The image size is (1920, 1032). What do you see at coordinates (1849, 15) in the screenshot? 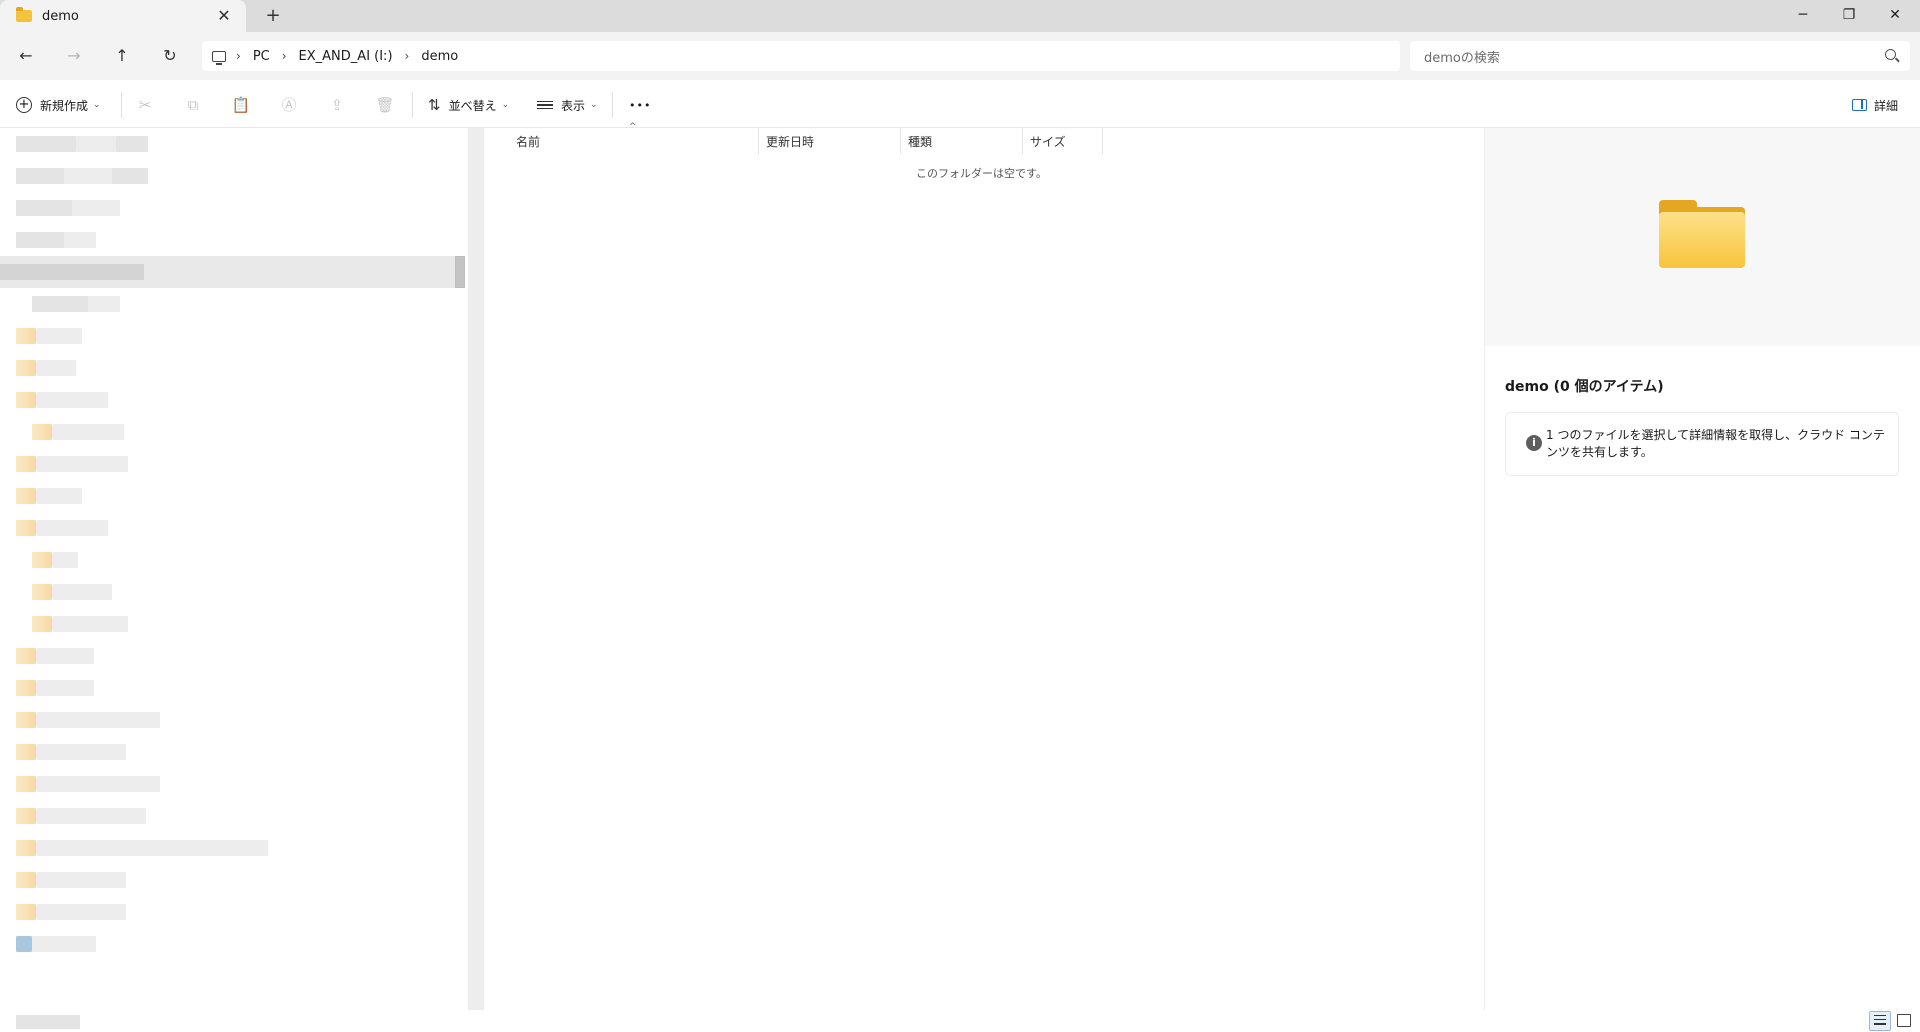
I see `restore-button: ❐` at bounding box center [1849, 15].